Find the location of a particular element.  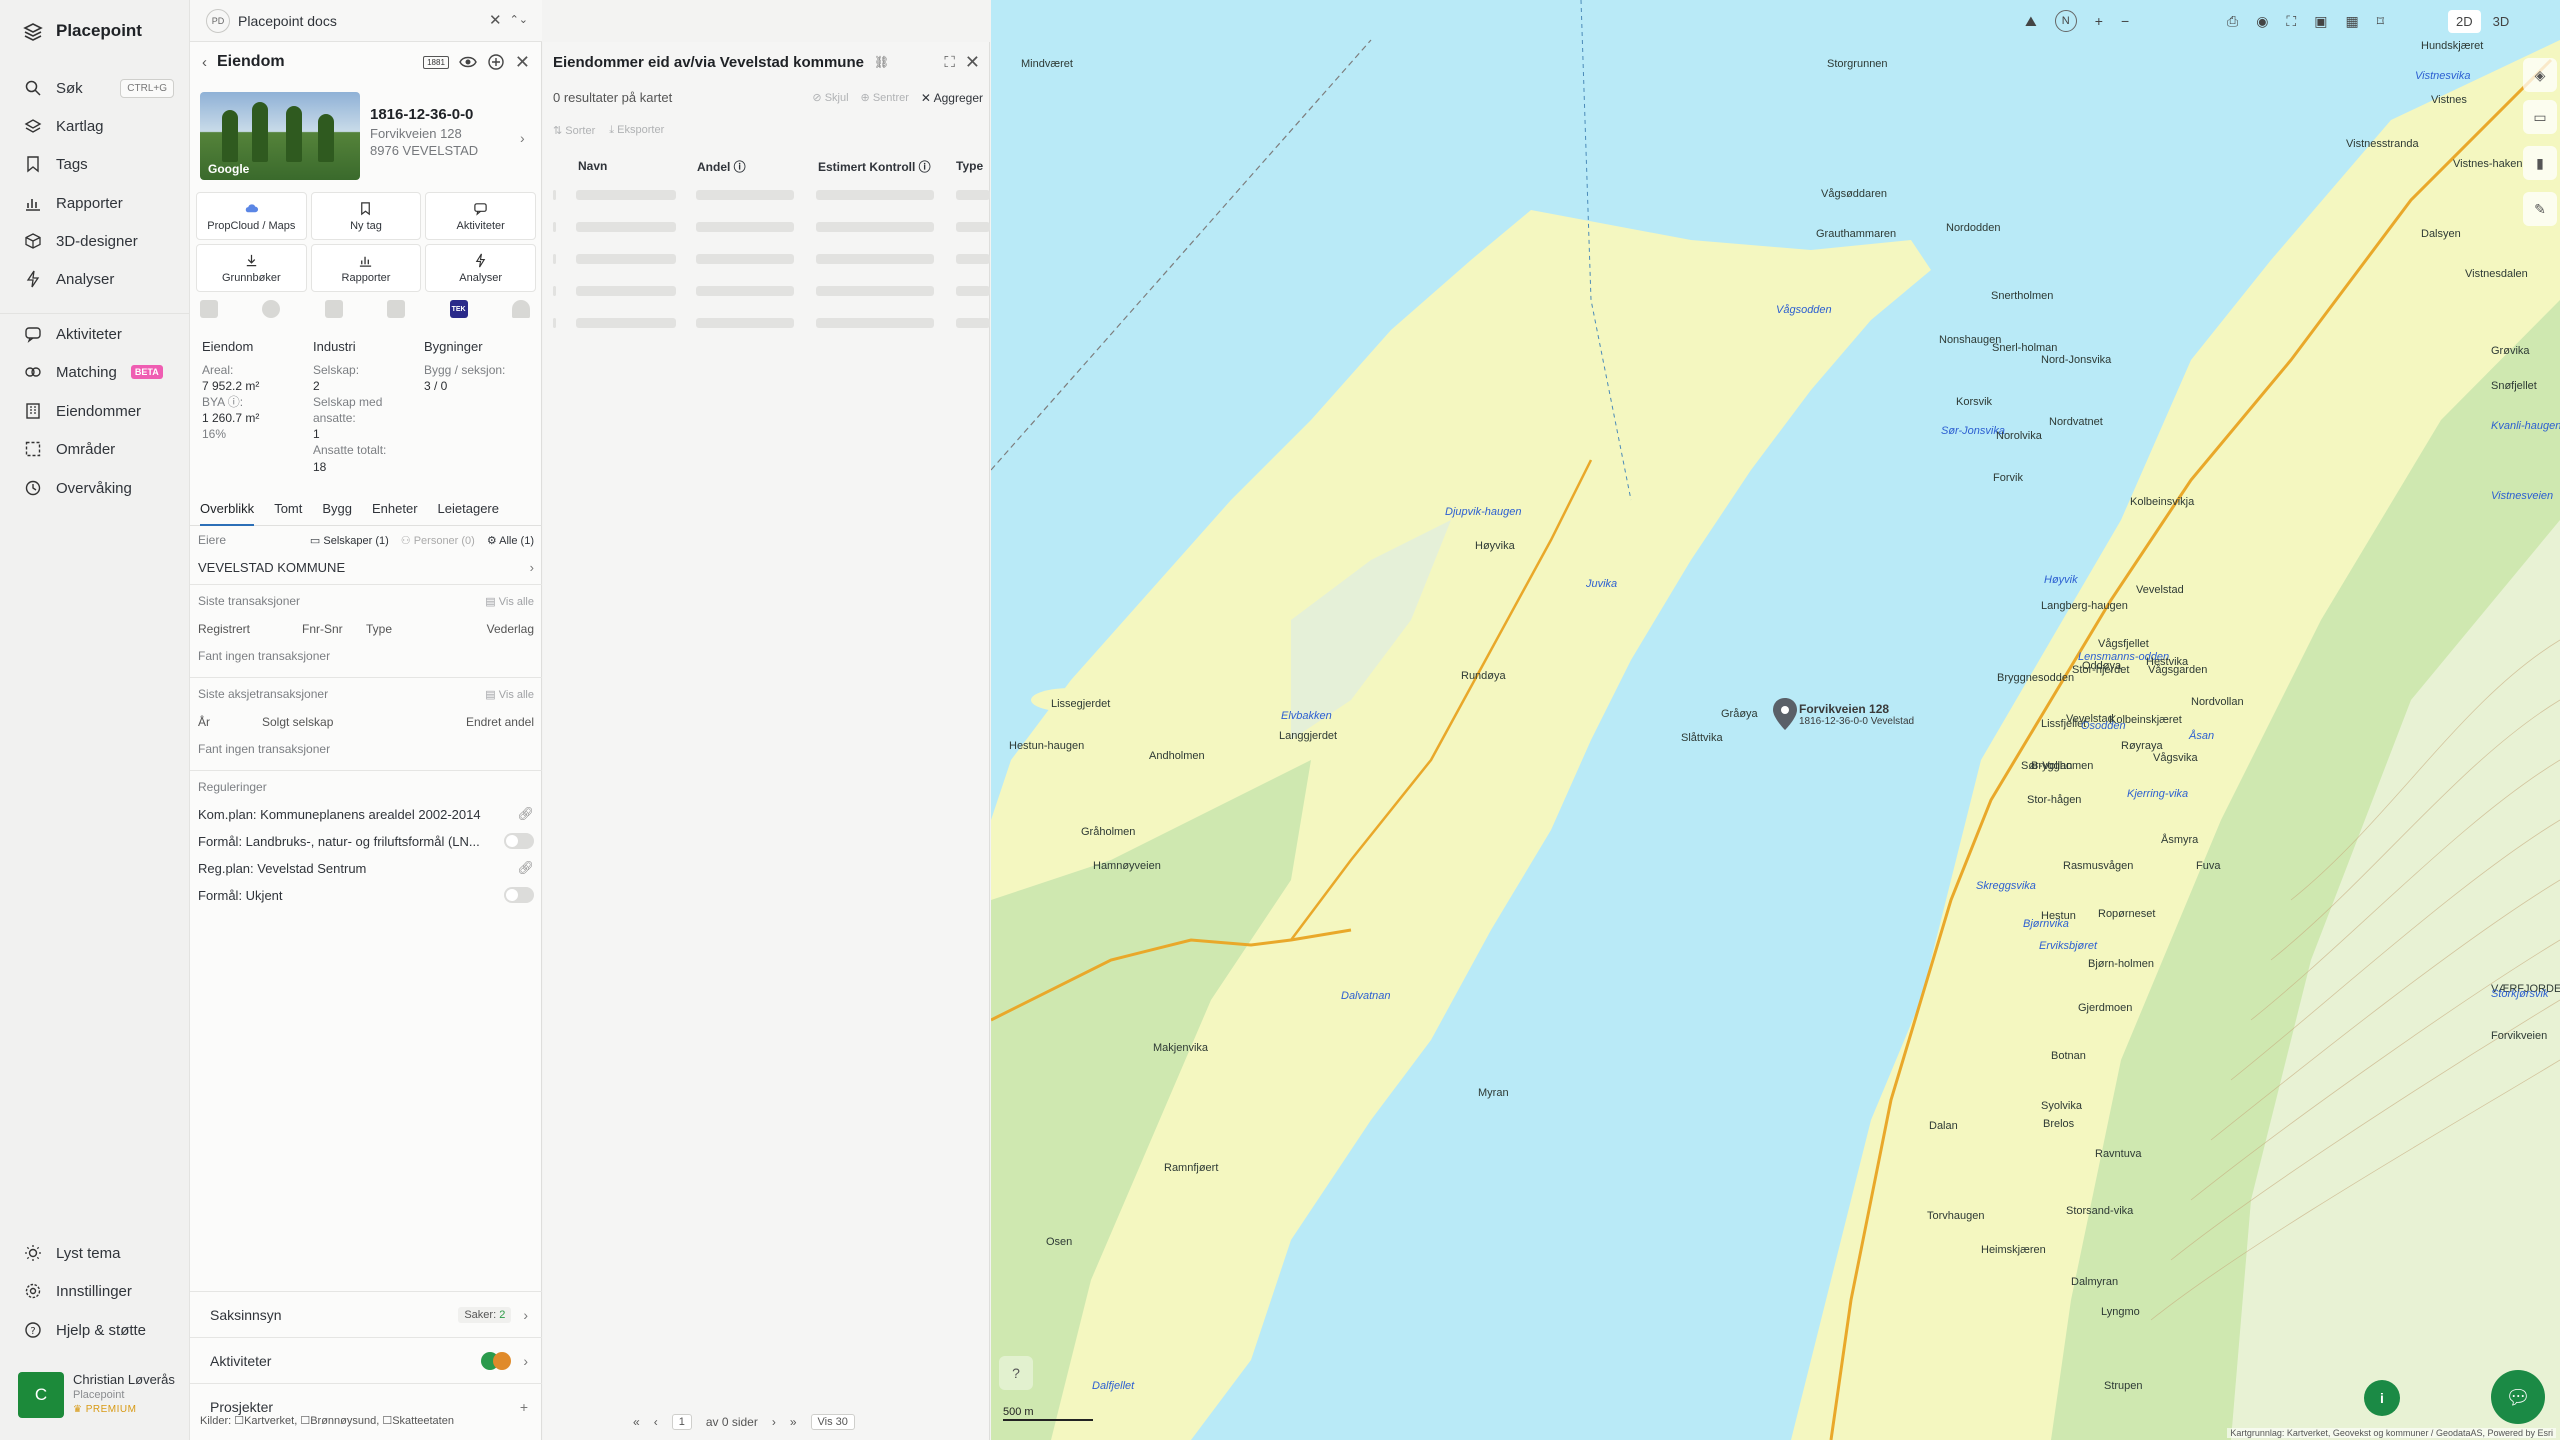

1881-badge: 1881 is located at coordinates (436, 62).